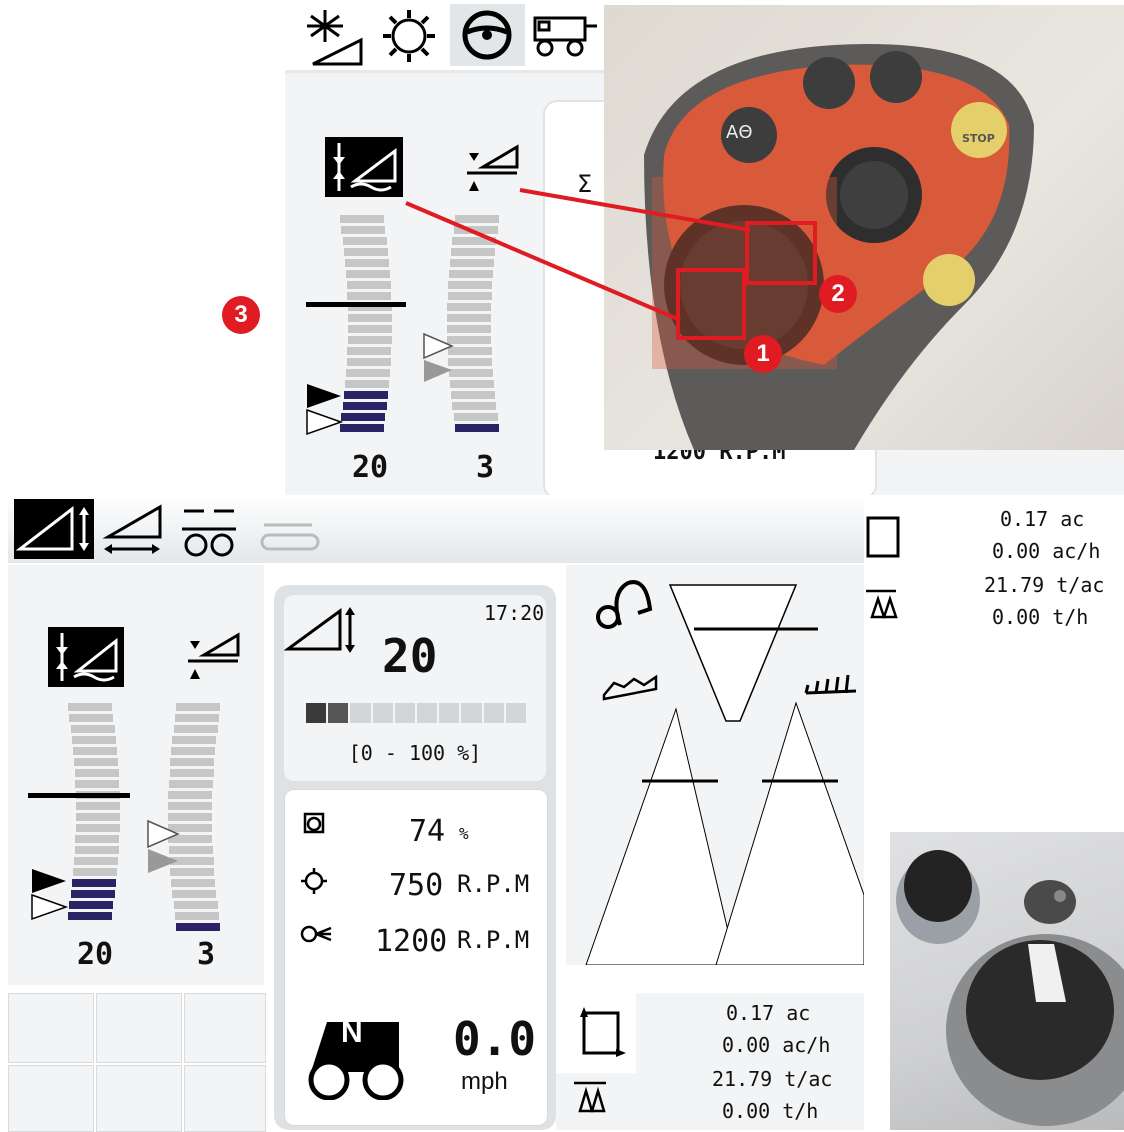 The width and height of the screenshot is (1124, 1132). What do you see at coordinates (630, 687) in the screenshot?
I see `sieve-icon` at bounding box center [630, 687].